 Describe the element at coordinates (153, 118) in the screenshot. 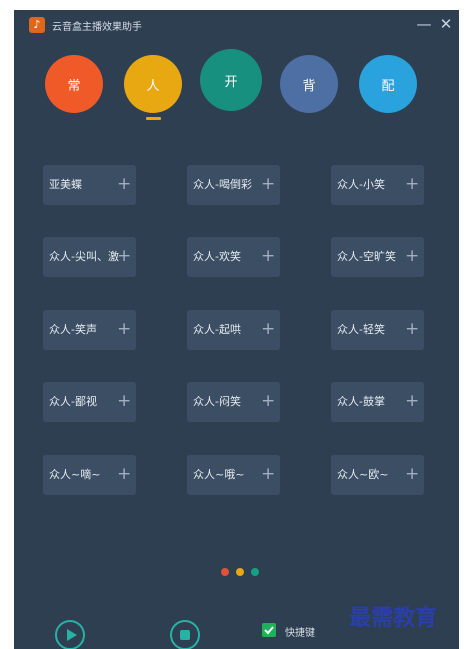

I see `selected-tab-indicator` at that location.